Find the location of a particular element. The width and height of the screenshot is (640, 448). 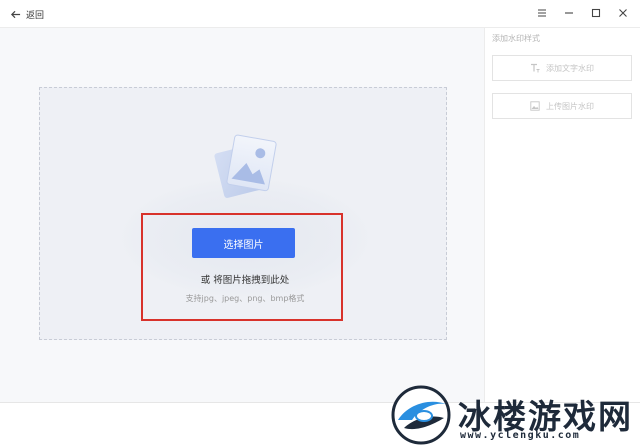

back-button: 返回 is located at coordinates (27, 14).